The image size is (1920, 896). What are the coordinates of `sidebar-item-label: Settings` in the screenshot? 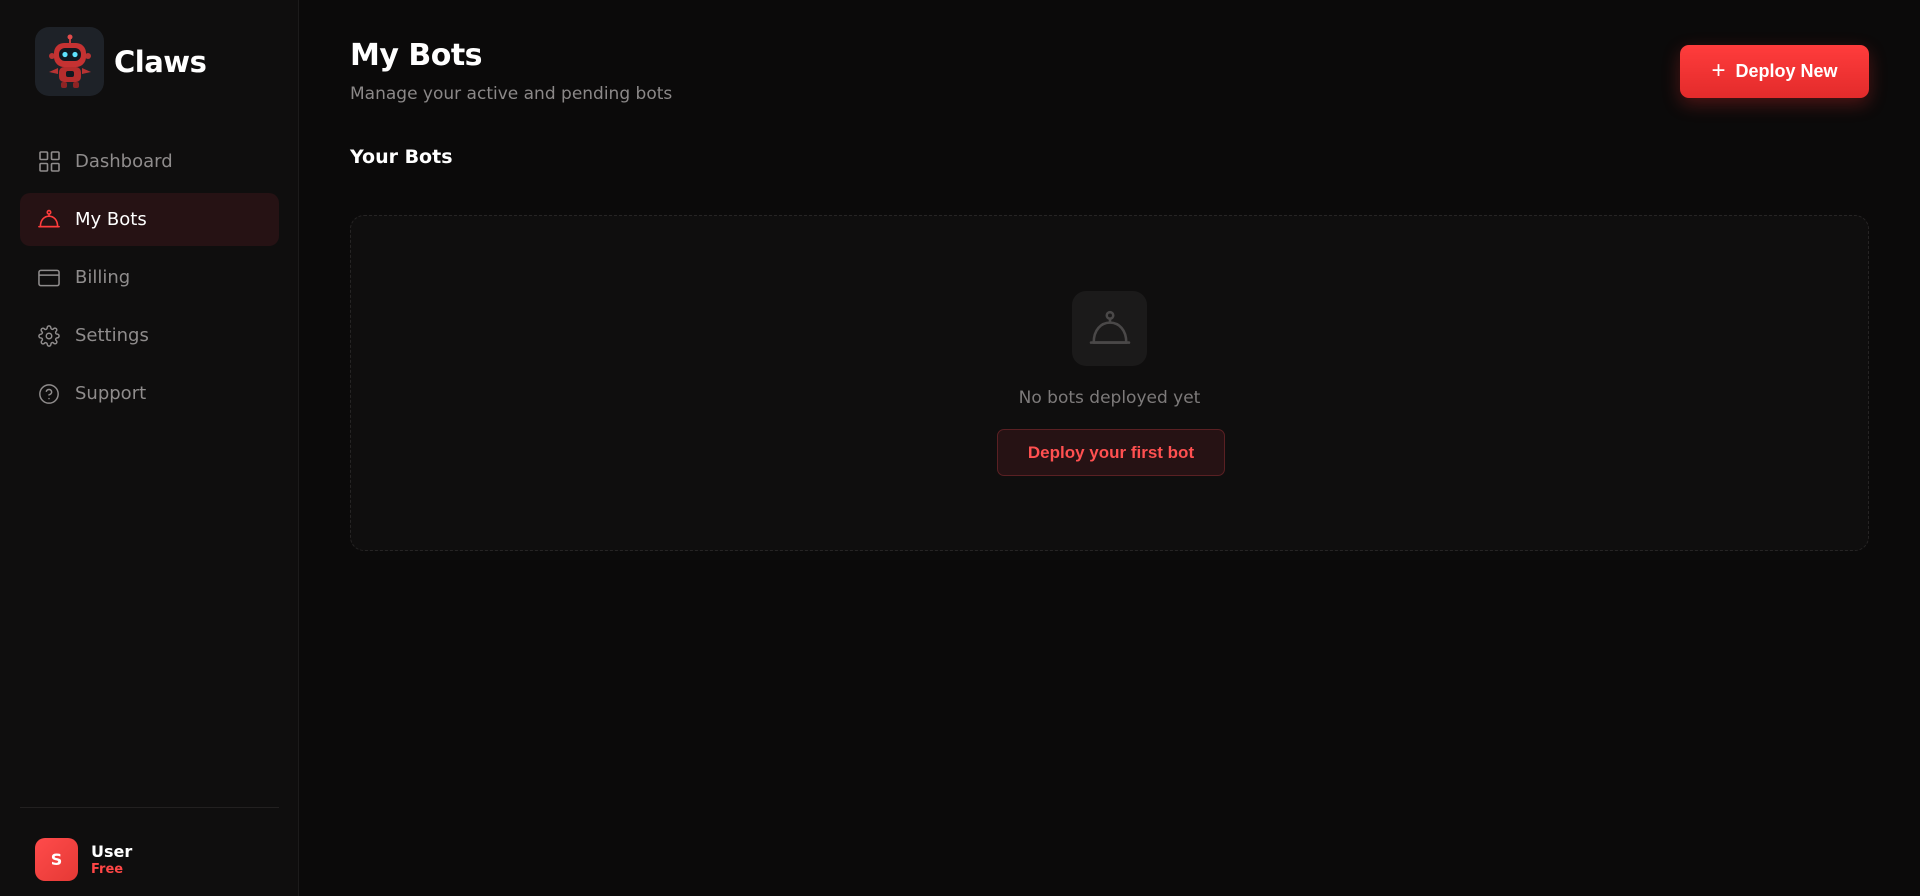 It's located at (112, 335).